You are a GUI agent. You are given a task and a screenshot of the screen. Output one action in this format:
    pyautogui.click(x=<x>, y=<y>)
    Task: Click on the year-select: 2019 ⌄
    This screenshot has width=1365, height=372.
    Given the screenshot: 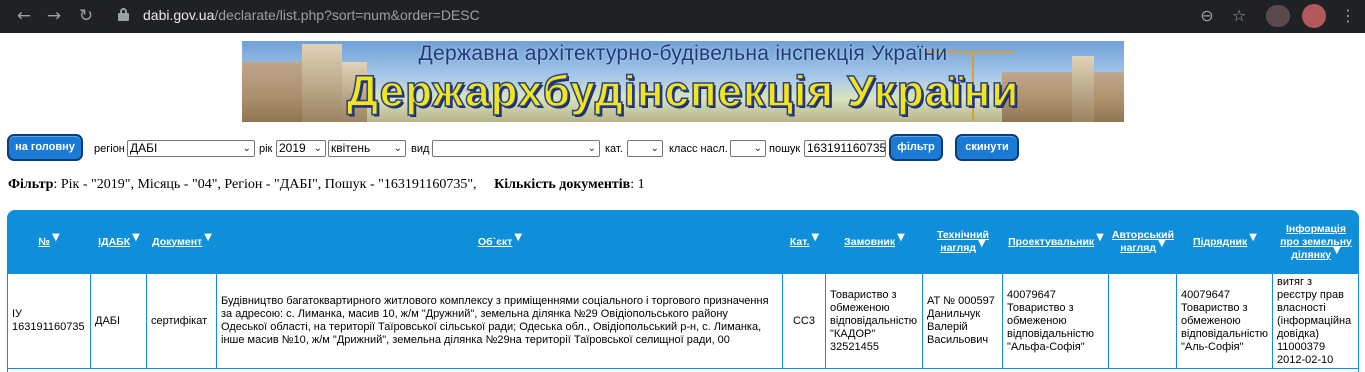 What is the action you would take?
    pyautogui.click(x=301, y=148)
    